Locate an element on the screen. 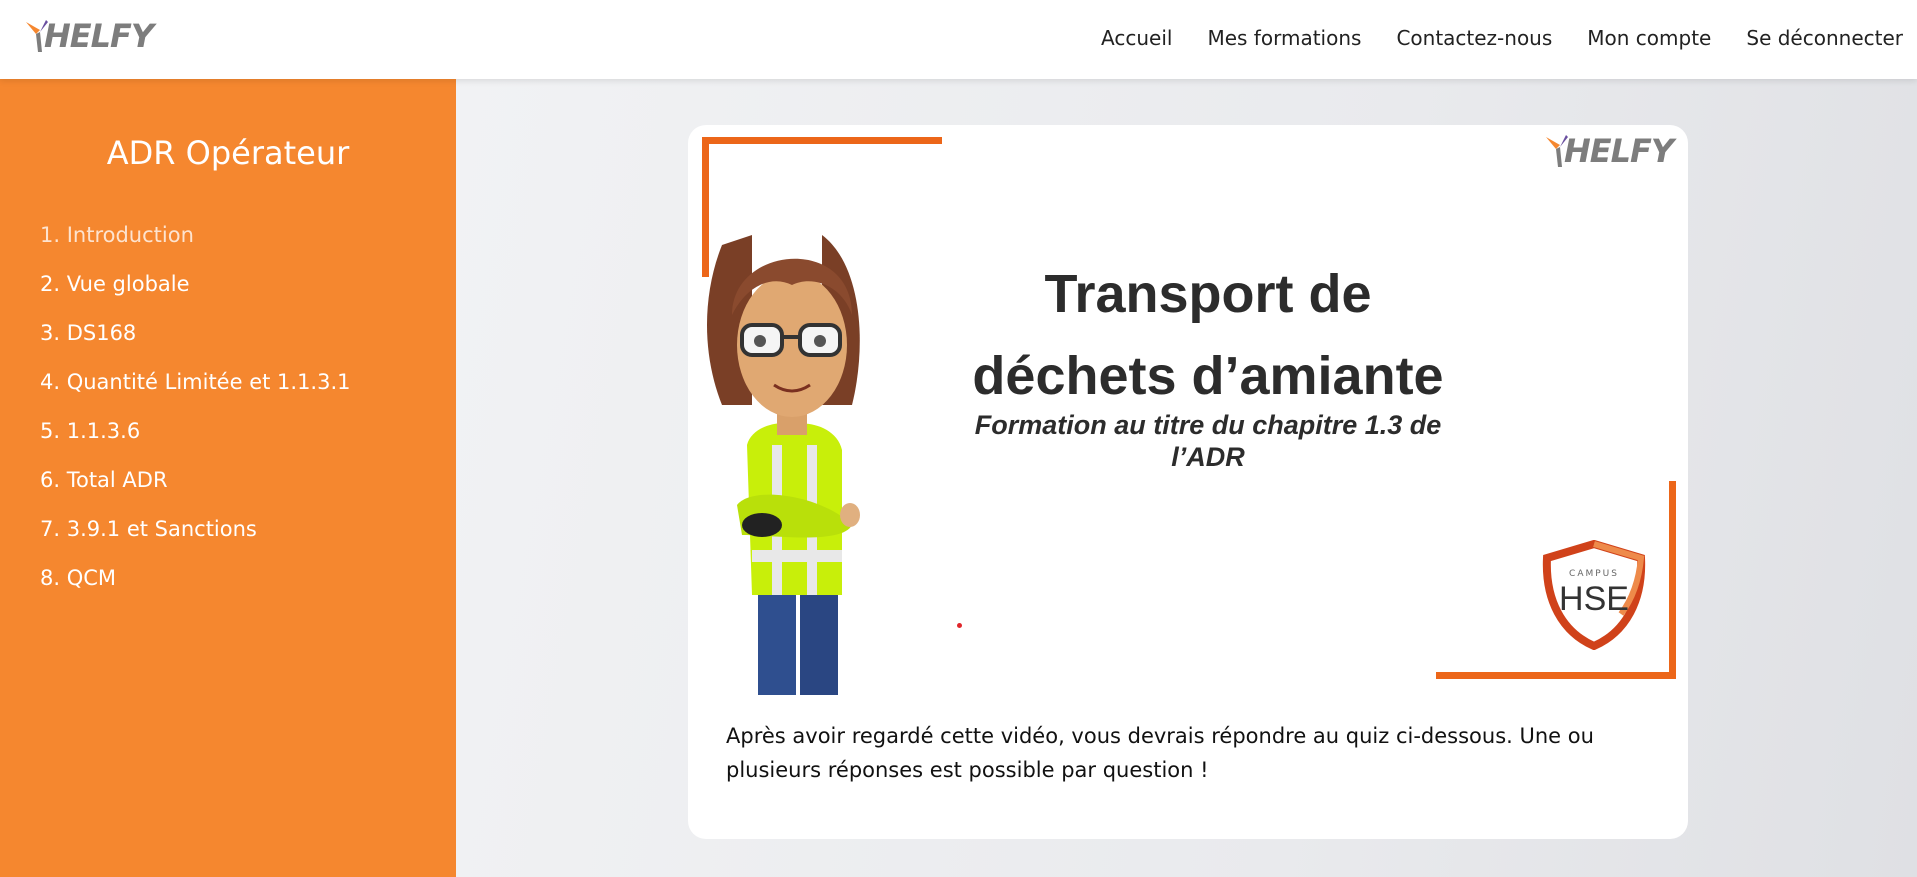 The height and width of the screenshot is (877, 1917). chapter-item-vue-globale: 2. Vue globale is located at coordinates (195, 294).